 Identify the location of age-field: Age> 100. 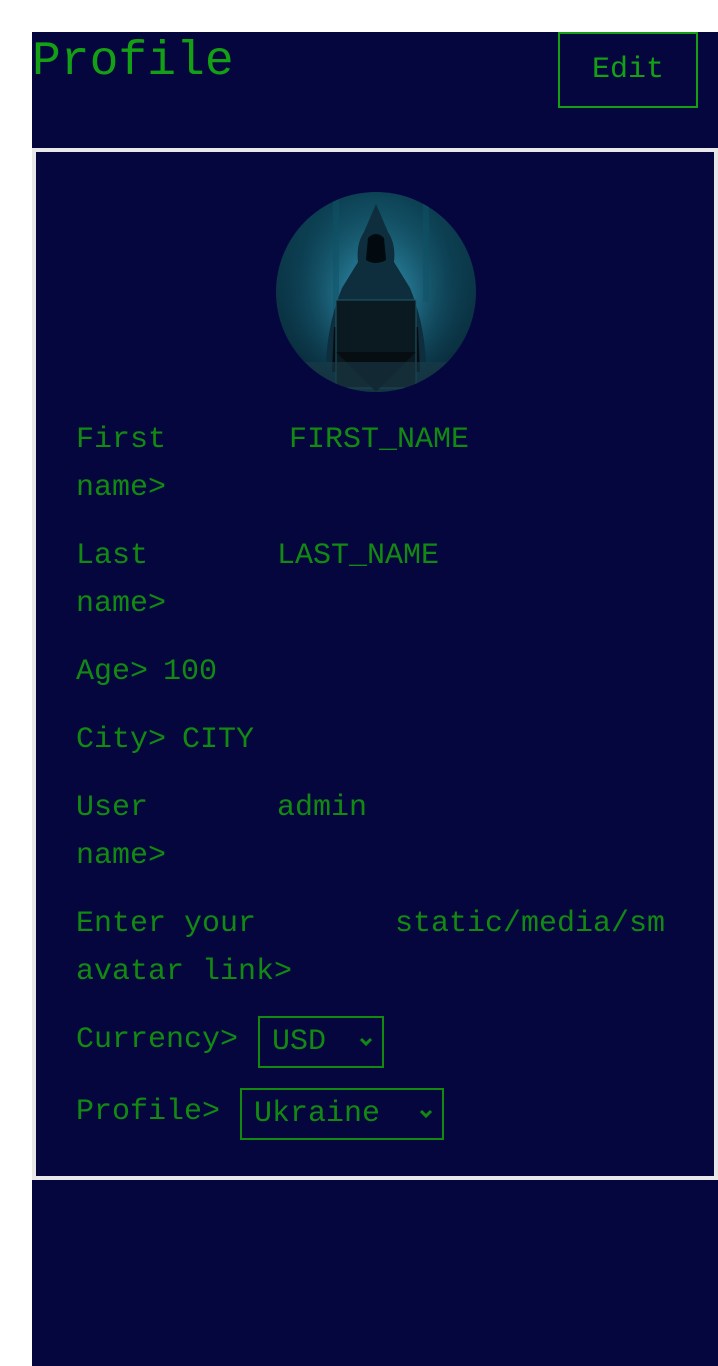
(386, 672).